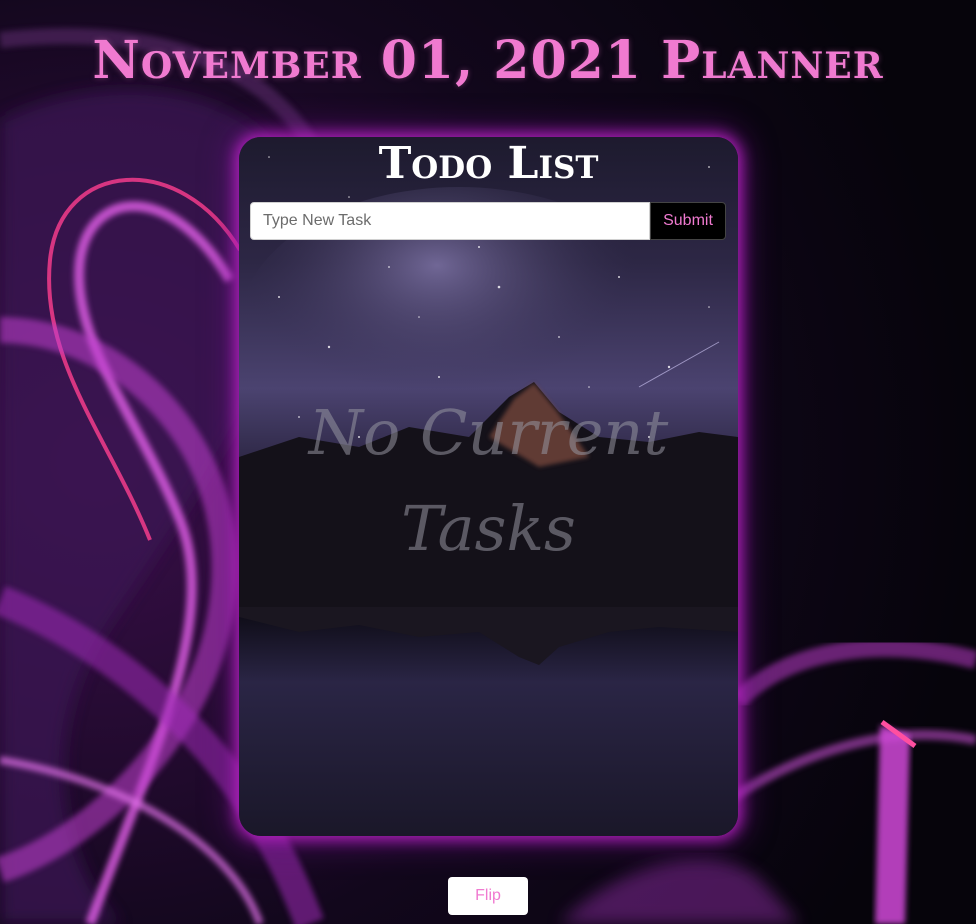 The width and height of the screenshot is (976, 924). I want to click on page-title: November 01, 2021 Planner, so click(488, 60).